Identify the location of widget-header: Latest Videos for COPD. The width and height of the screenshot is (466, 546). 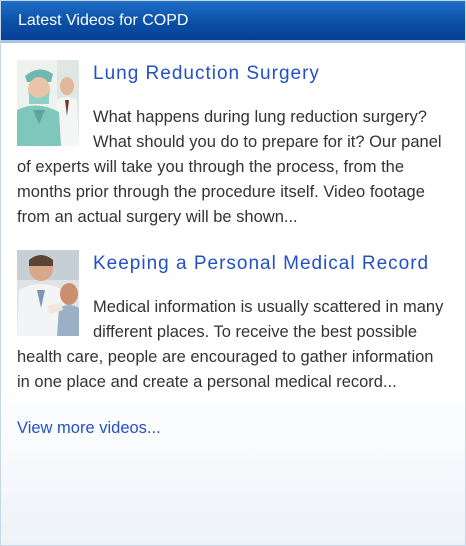
(233, 22).